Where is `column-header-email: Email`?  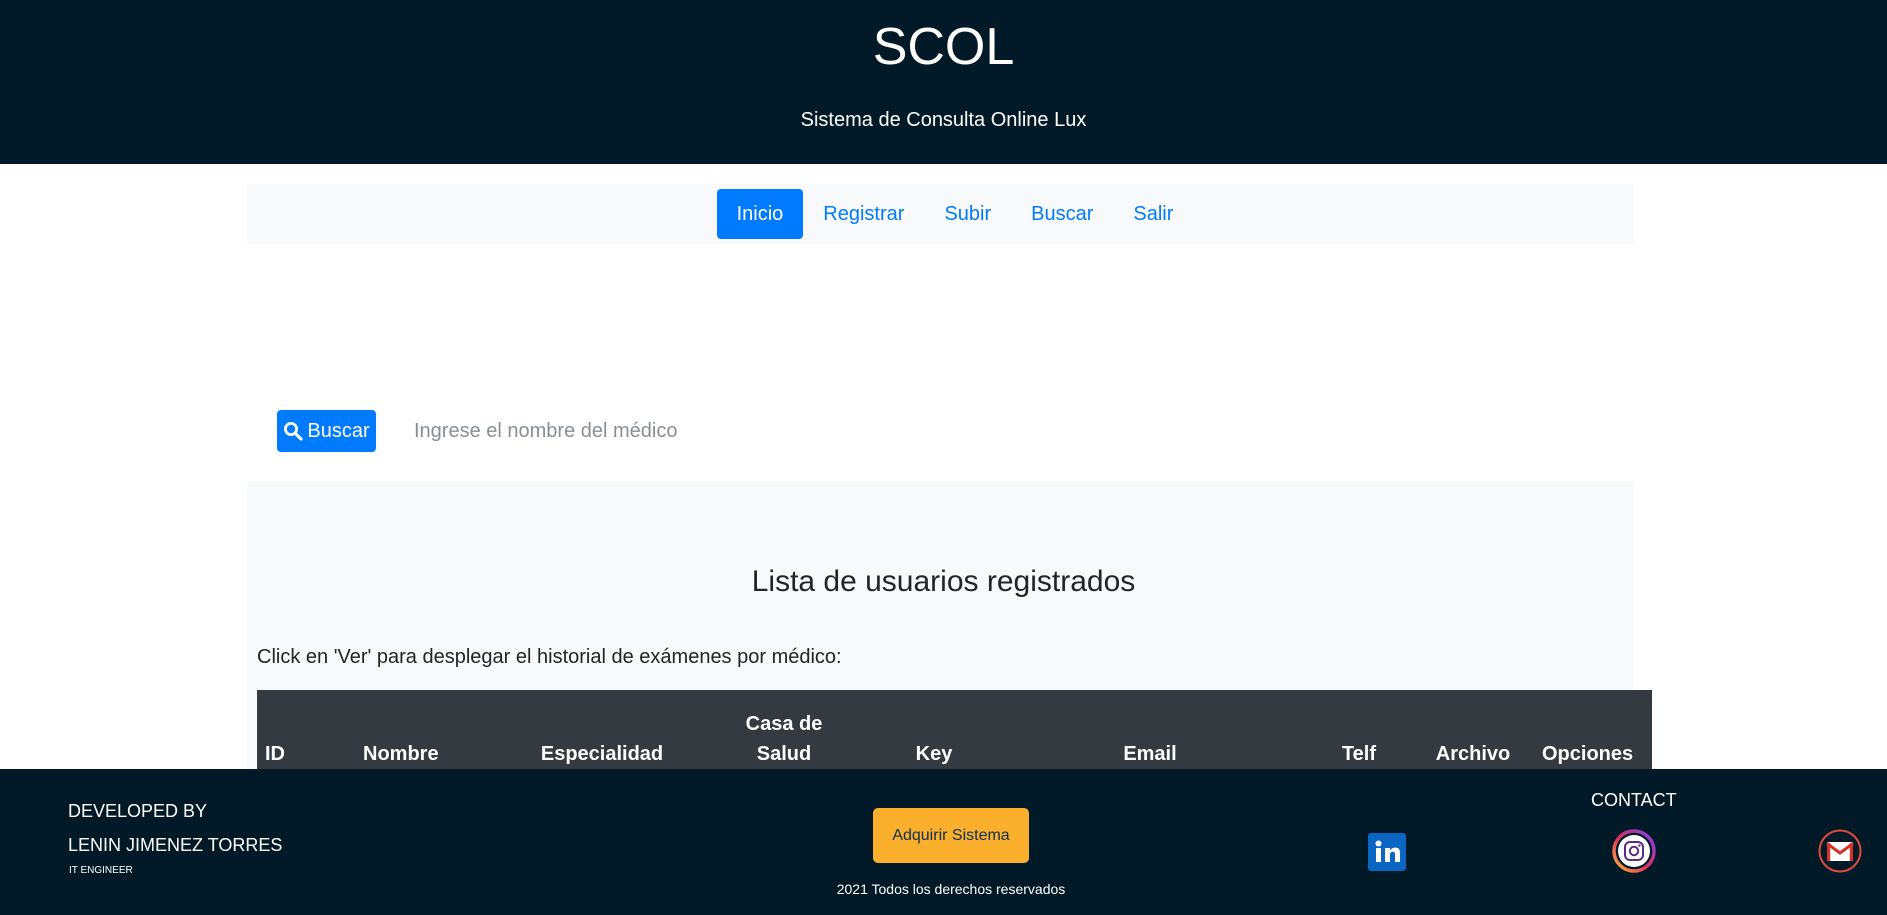
column-header-email: Email is located at coordinates (1150, 754).